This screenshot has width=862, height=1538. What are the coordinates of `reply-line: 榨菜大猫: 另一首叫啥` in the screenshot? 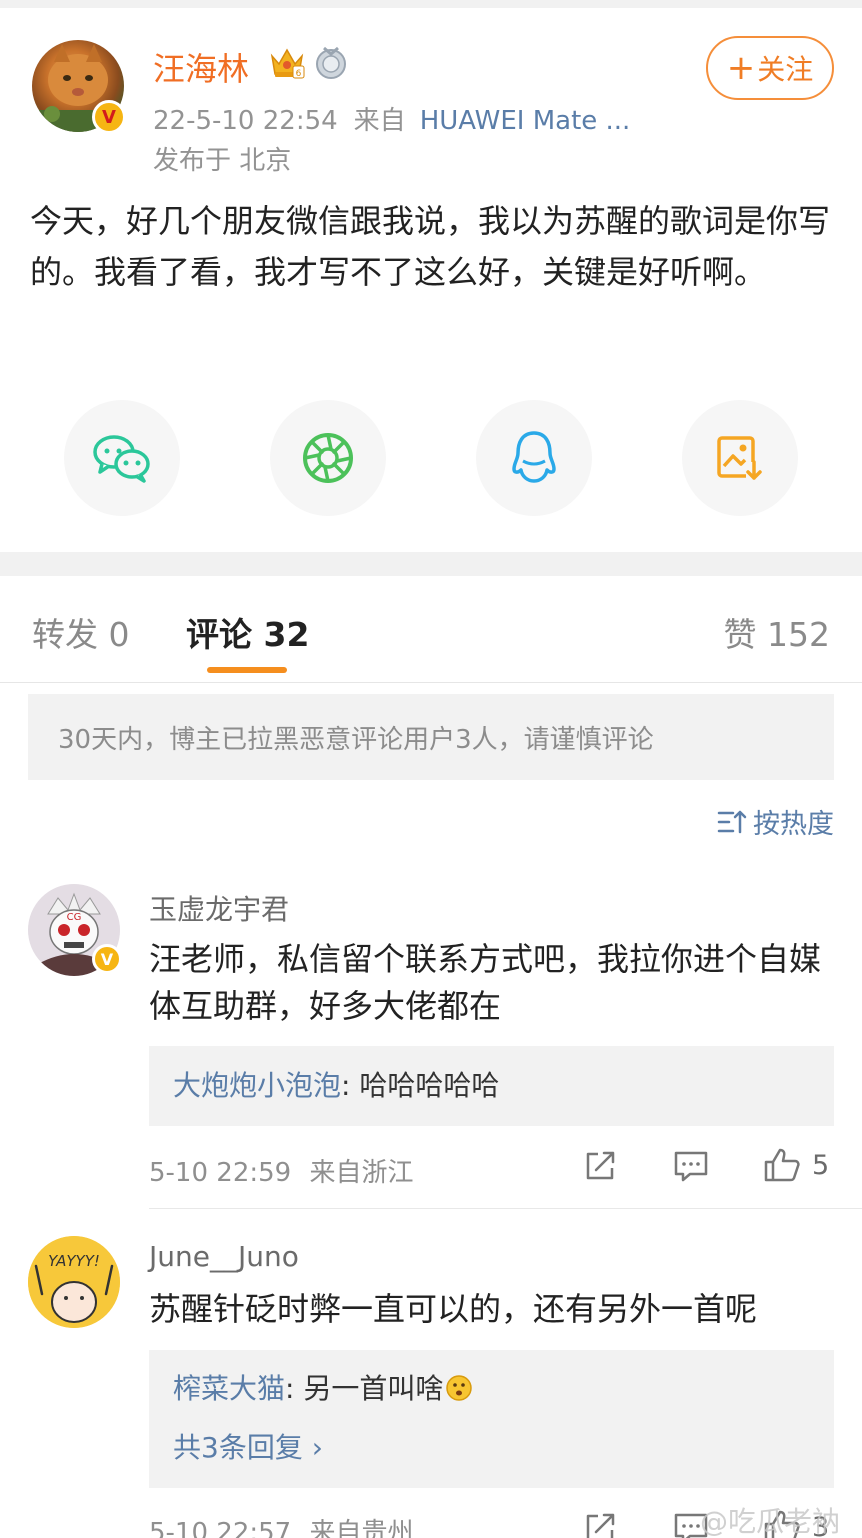 It's located at (491, 1391).